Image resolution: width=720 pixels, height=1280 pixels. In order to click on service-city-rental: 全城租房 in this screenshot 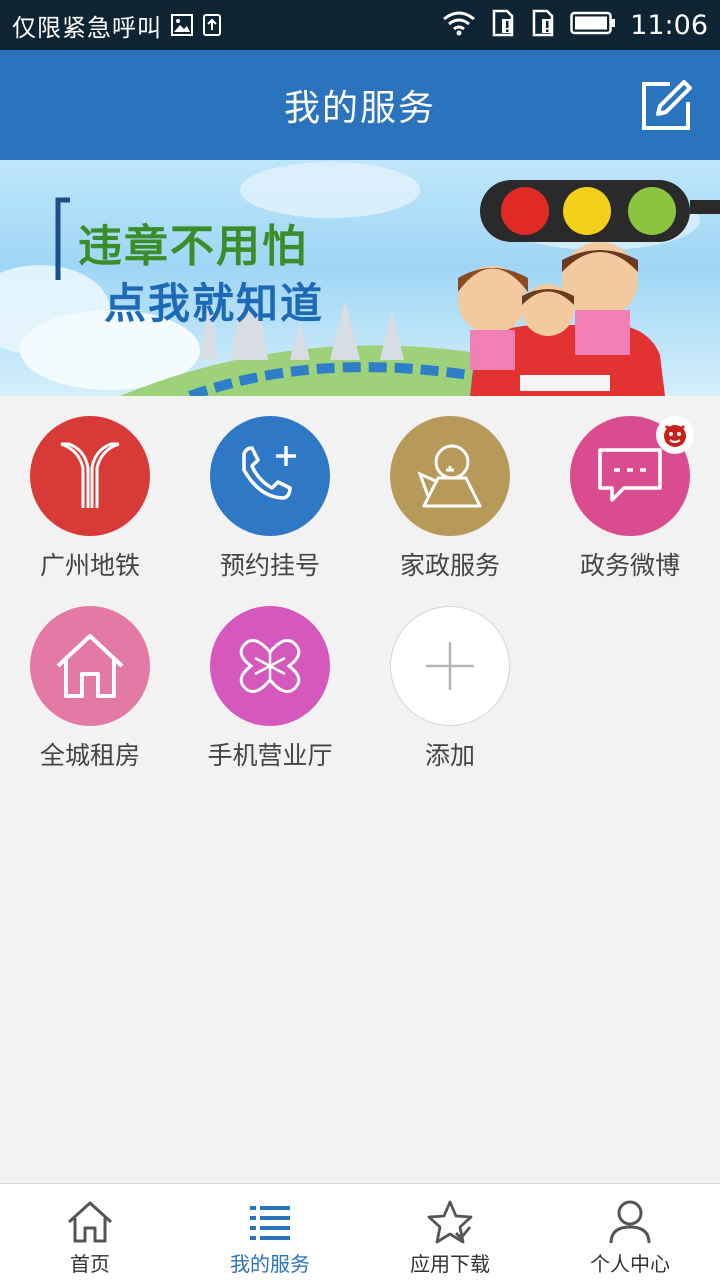, I will do `click(90, 681)`.